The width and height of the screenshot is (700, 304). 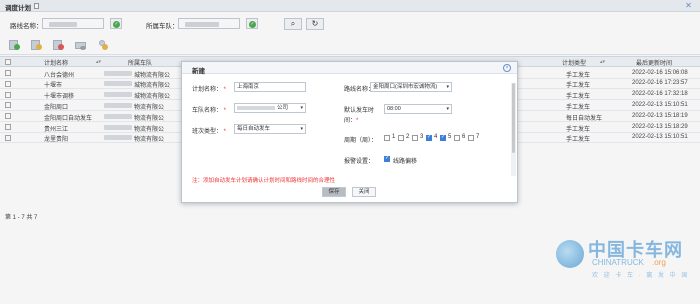 I want to click on save-button: 保存, so click(x=334, y=192).